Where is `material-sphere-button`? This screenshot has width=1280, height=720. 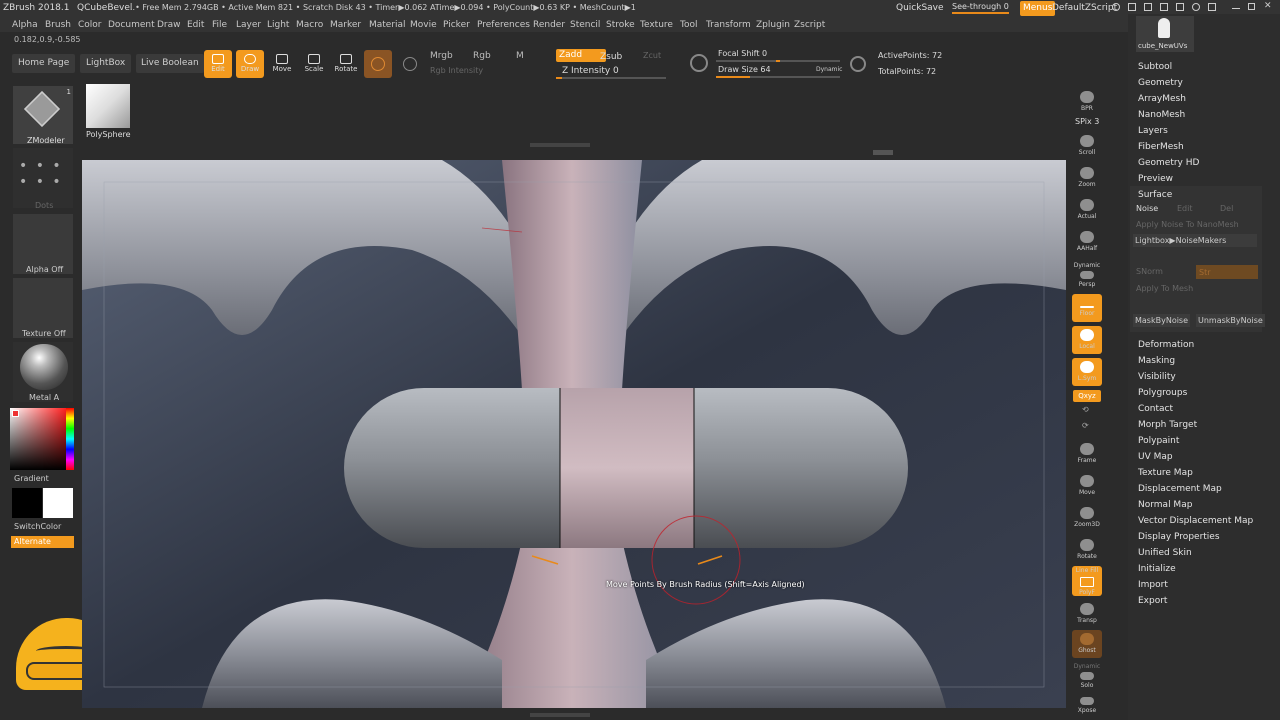
material-sphere-button is located at coordinates (378, 64).